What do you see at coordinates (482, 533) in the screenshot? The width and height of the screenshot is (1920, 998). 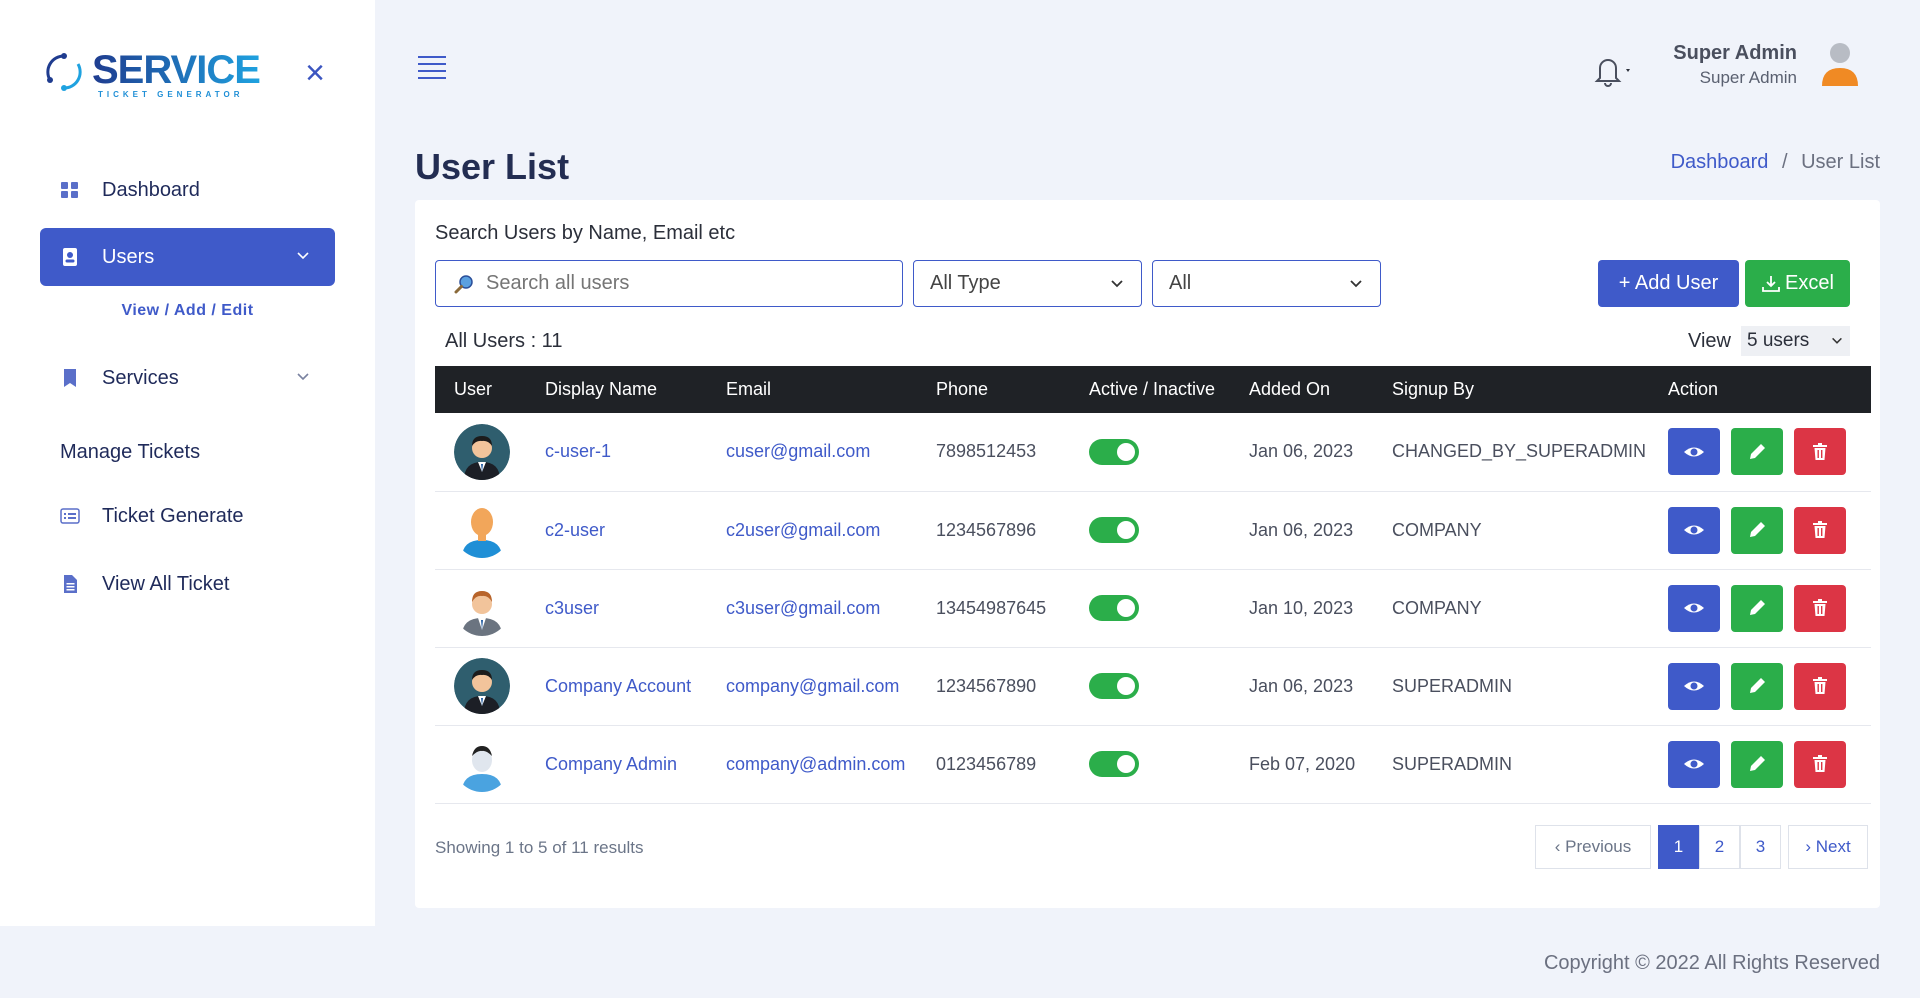 I see `avatar-person-icon` at bounding box center [482, 533].